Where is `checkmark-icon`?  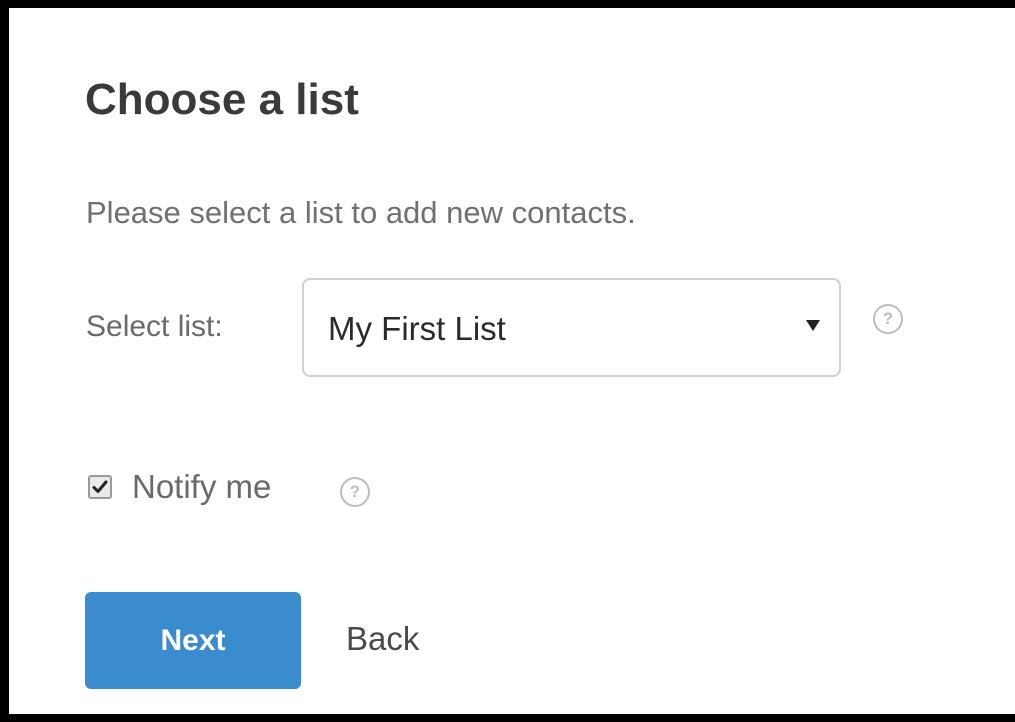 checkmark-icon is located at coordinates (100, 486).